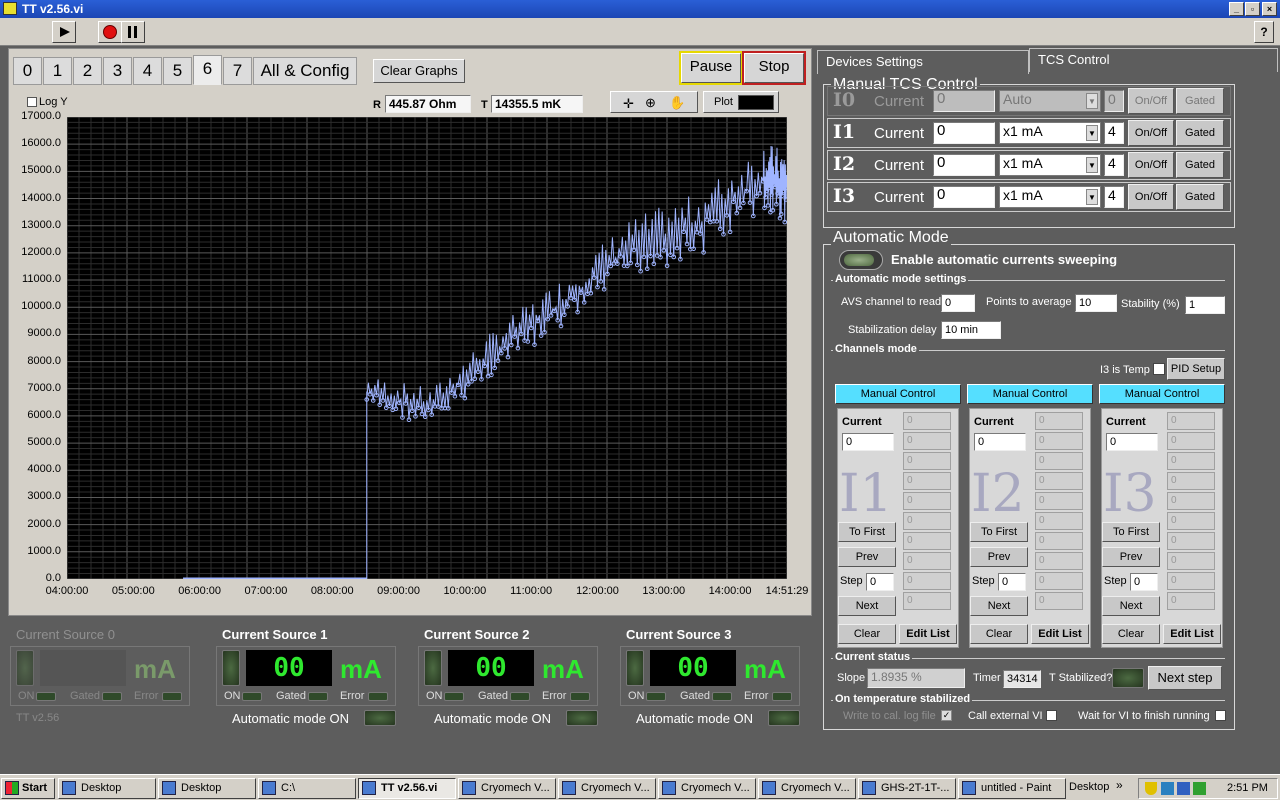  Describe the element at coordinates (305, 71) in the screenshot. I see `tab-all-config: All & Config` at that location.